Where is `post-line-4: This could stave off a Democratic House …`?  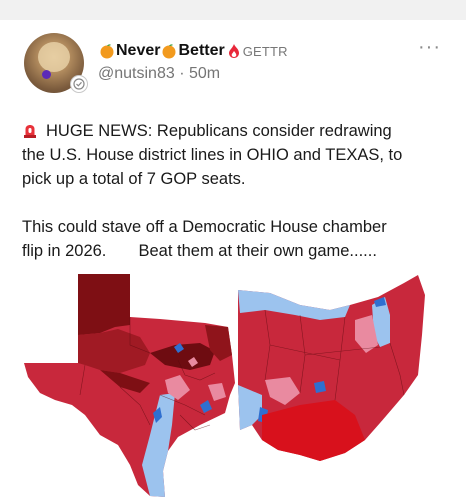 post-line-4: This could stave off a Democratic House … is located at coordinates (204, 227).